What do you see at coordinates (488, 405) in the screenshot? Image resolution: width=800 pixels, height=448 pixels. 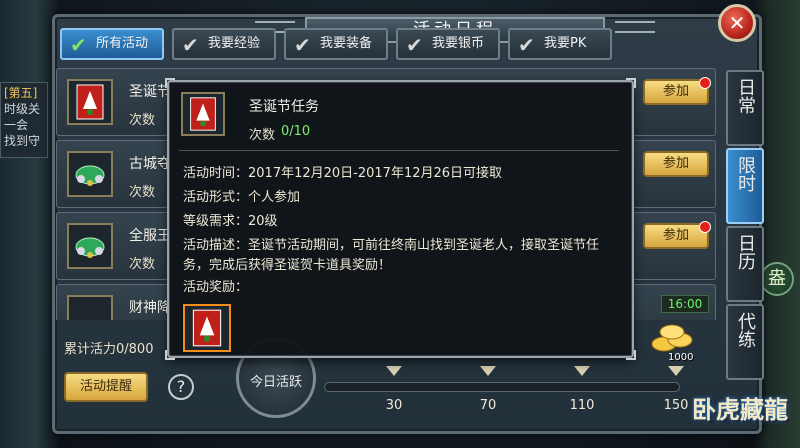 I see `milestone-value: 70` at bounding box center [488, 405].